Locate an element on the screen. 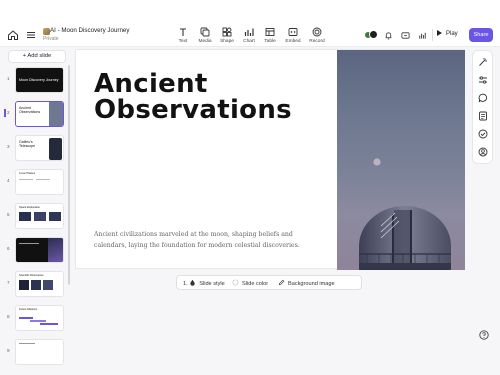  slide-thumbnail: 5 Space Exploration is located at coordinates (34, 216).